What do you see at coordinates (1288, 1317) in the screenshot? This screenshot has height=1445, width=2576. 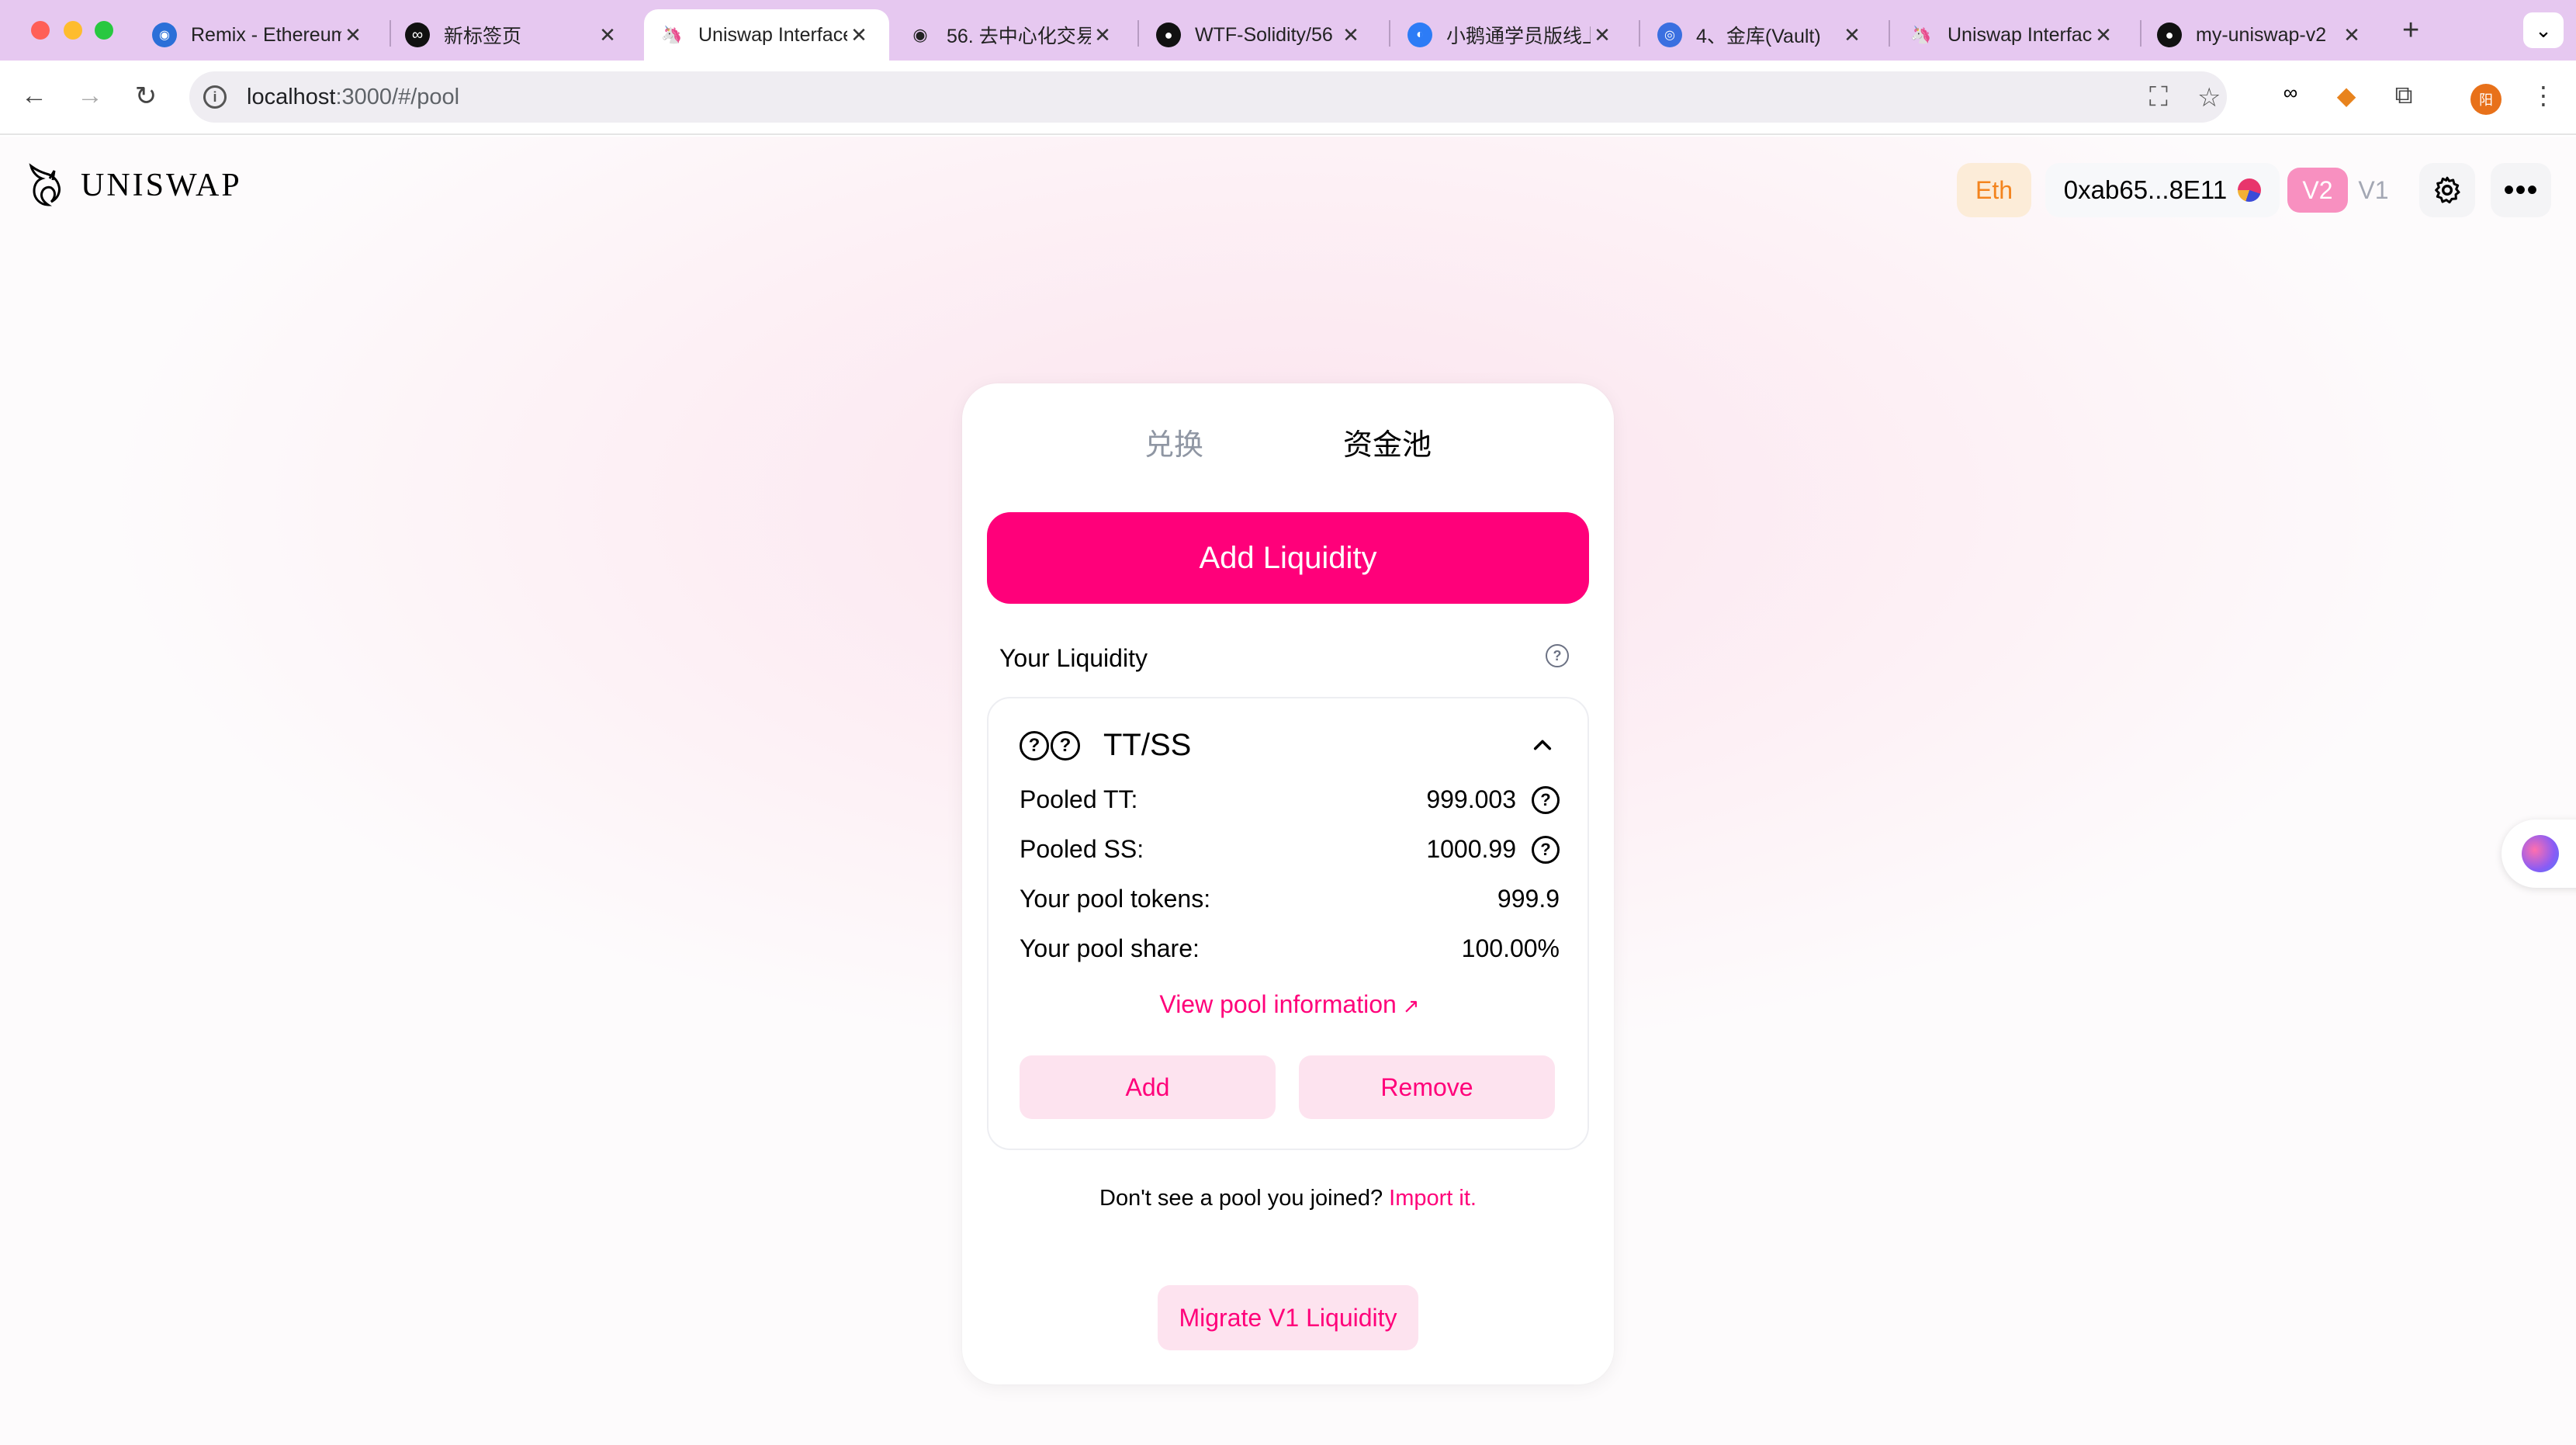 I see `migrate-v1-liquidity-button: Migrate V1 Liquidity` at bounding box center [1288, 1317].